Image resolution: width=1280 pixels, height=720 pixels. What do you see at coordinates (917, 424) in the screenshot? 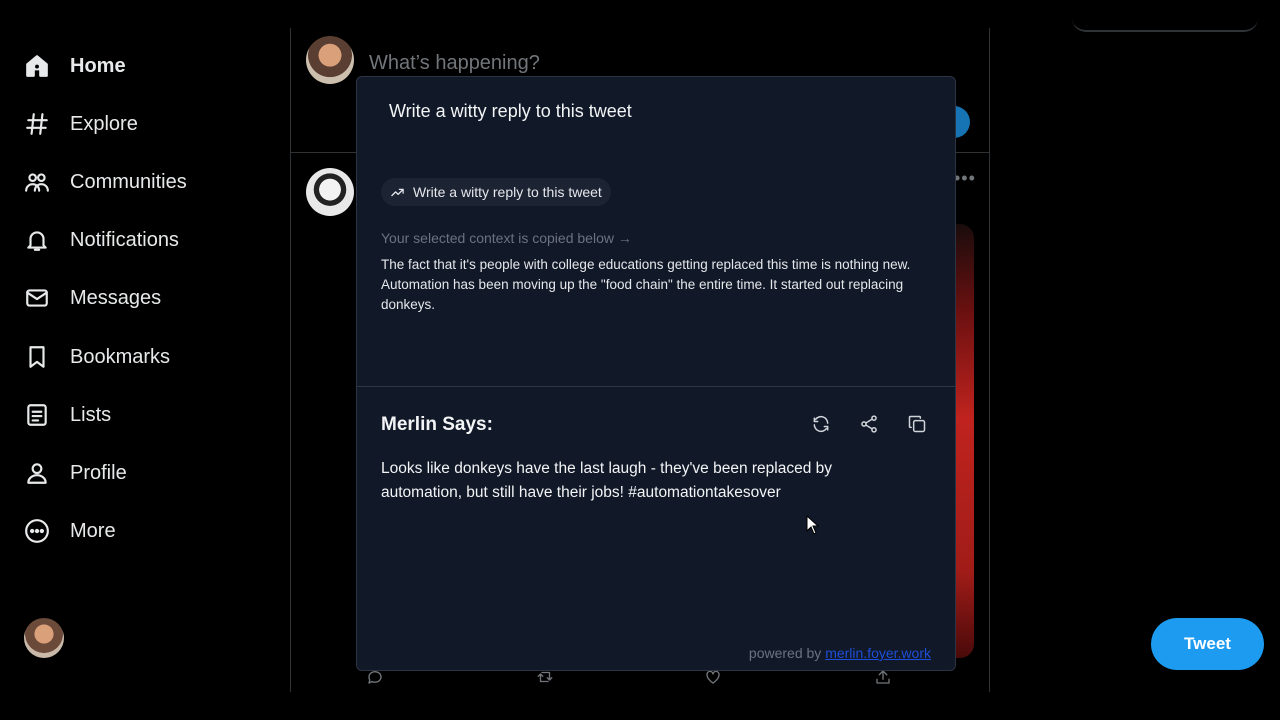
I see `copy-icon` at bounding box center [917, 424].